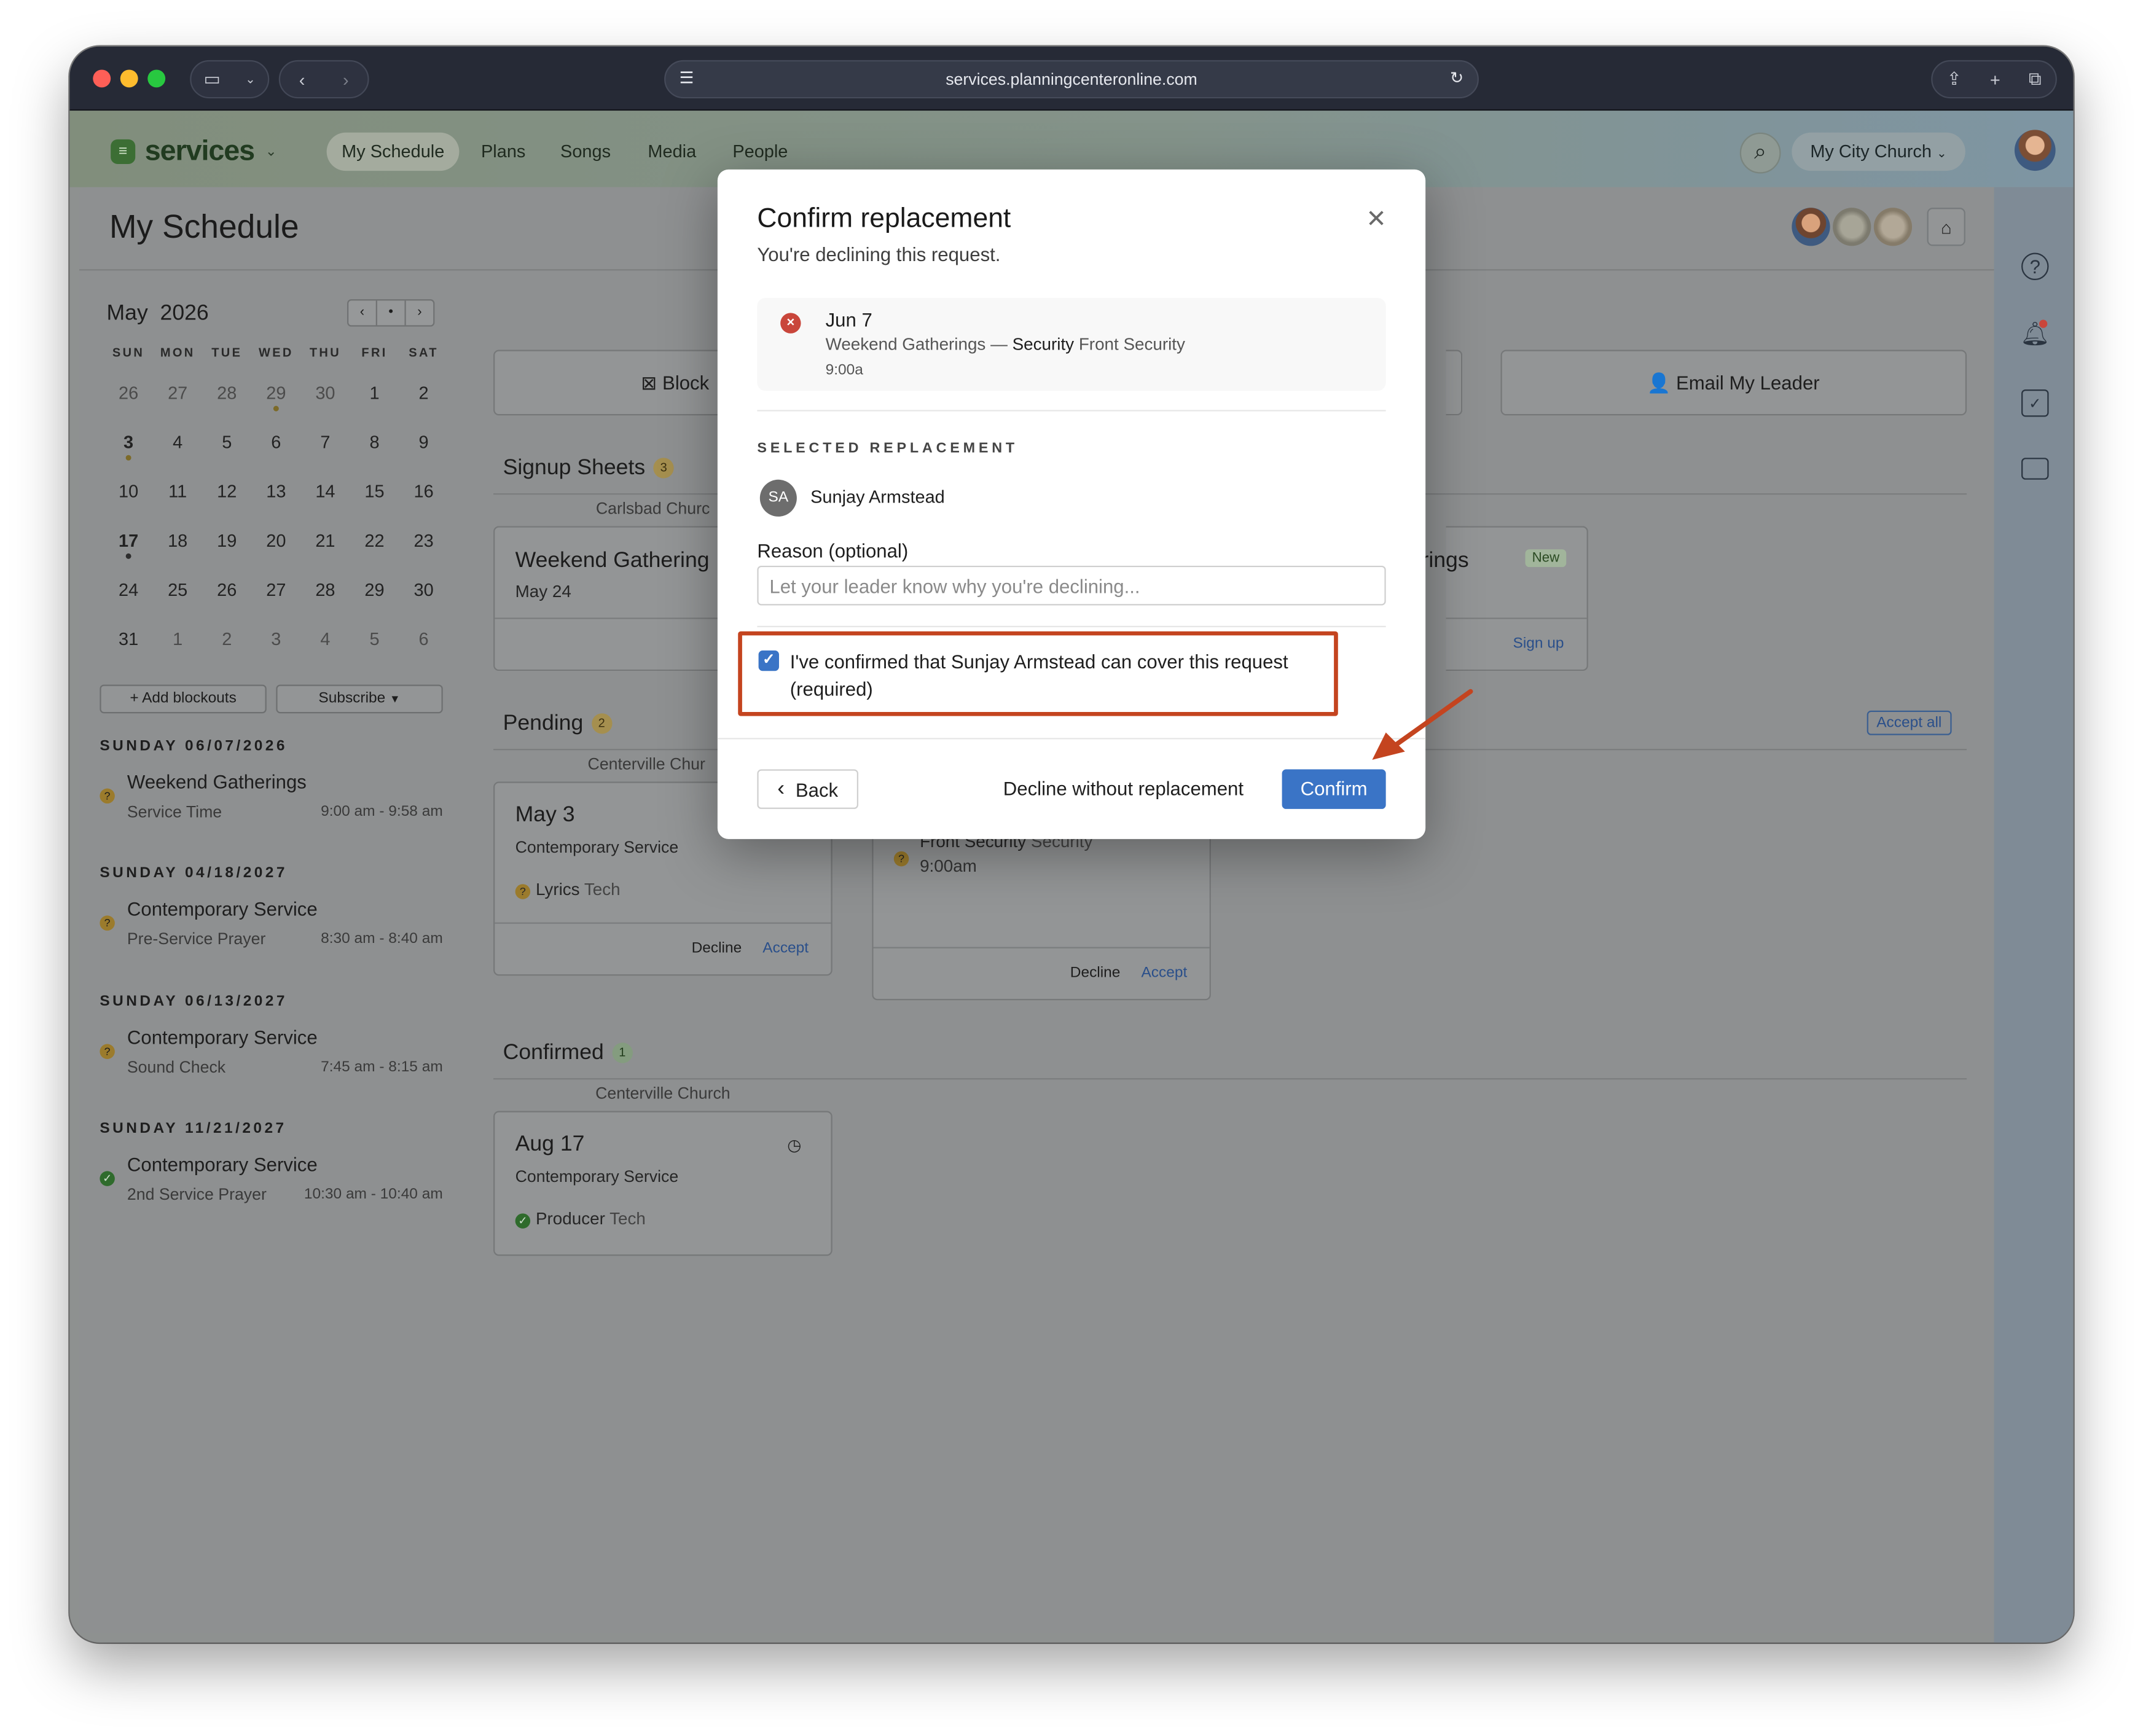 The width and height of the screenshot is (2143, 1736). Describe the element at coordinates (1454, 383) in the screenshot. I see `hidden-action-button-edge` at that location.